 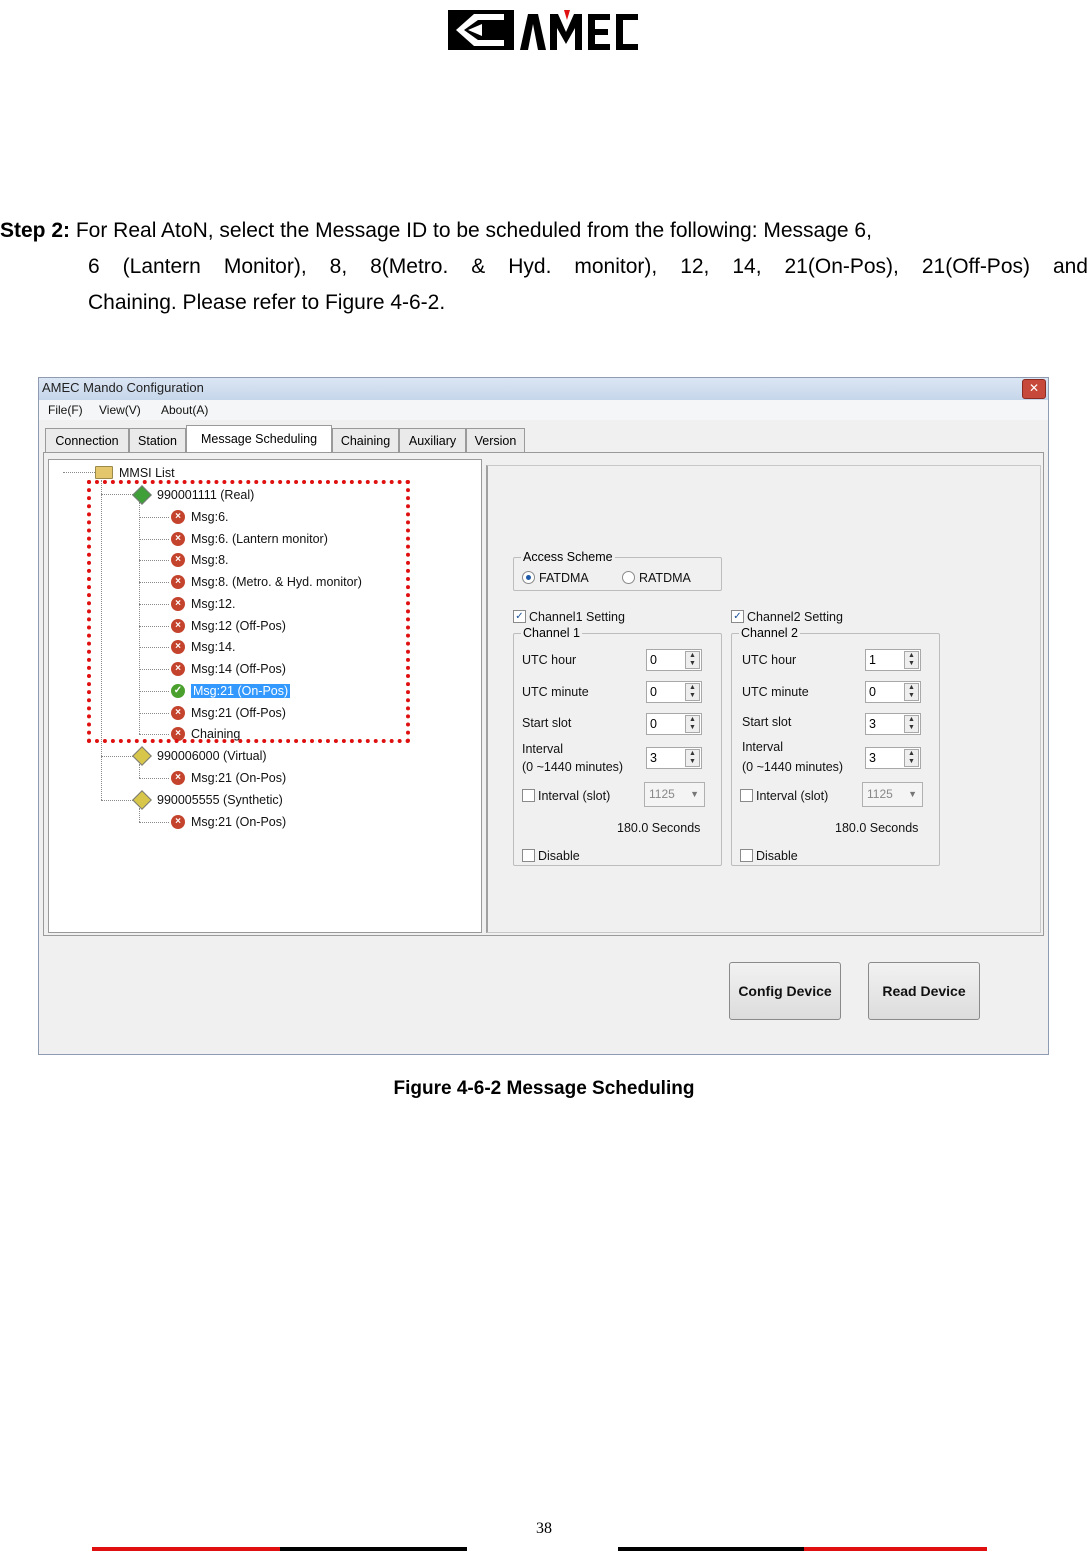 What do you see at coordinates (795, 617) in the screenshot?
I see `channel2-setting-label: Channel2 Setting` at bounding box center [795, 617].